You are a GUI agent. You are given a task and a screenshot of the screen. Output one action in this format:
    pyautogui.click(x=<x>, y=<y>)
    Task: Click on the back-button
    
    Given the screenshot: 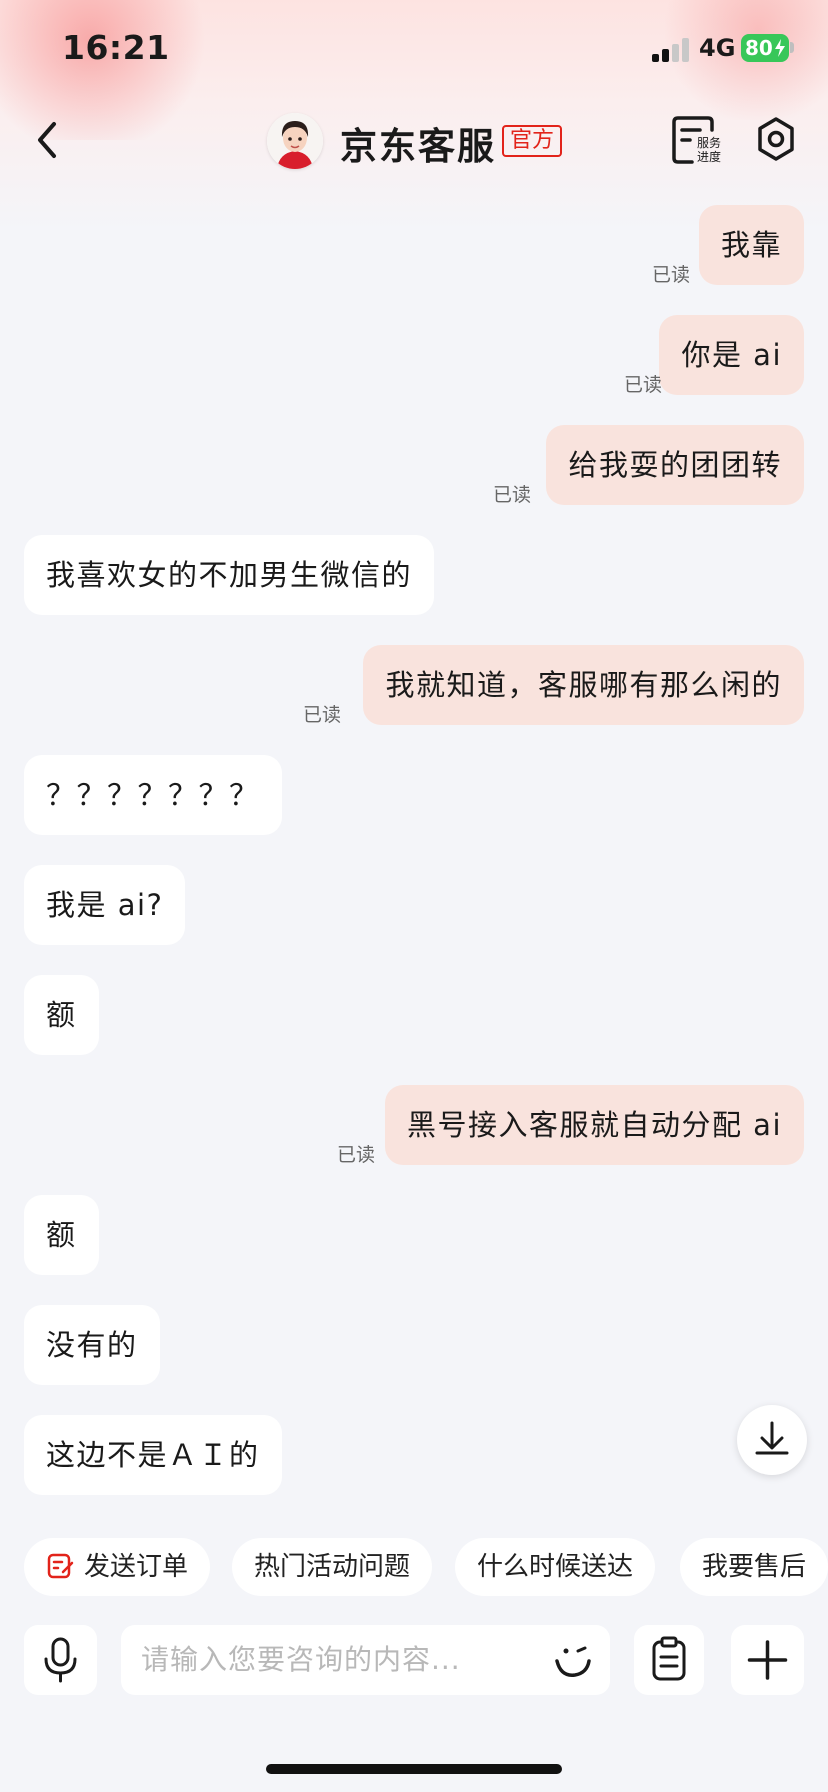 What is the action you would take?
    pyautogui.click(x=48, y=140)
    